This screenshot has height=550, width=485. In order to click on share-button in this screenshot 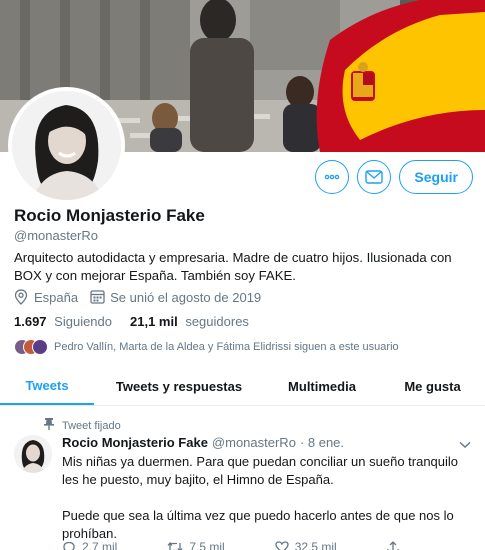, I will do `click(396, 545)`.